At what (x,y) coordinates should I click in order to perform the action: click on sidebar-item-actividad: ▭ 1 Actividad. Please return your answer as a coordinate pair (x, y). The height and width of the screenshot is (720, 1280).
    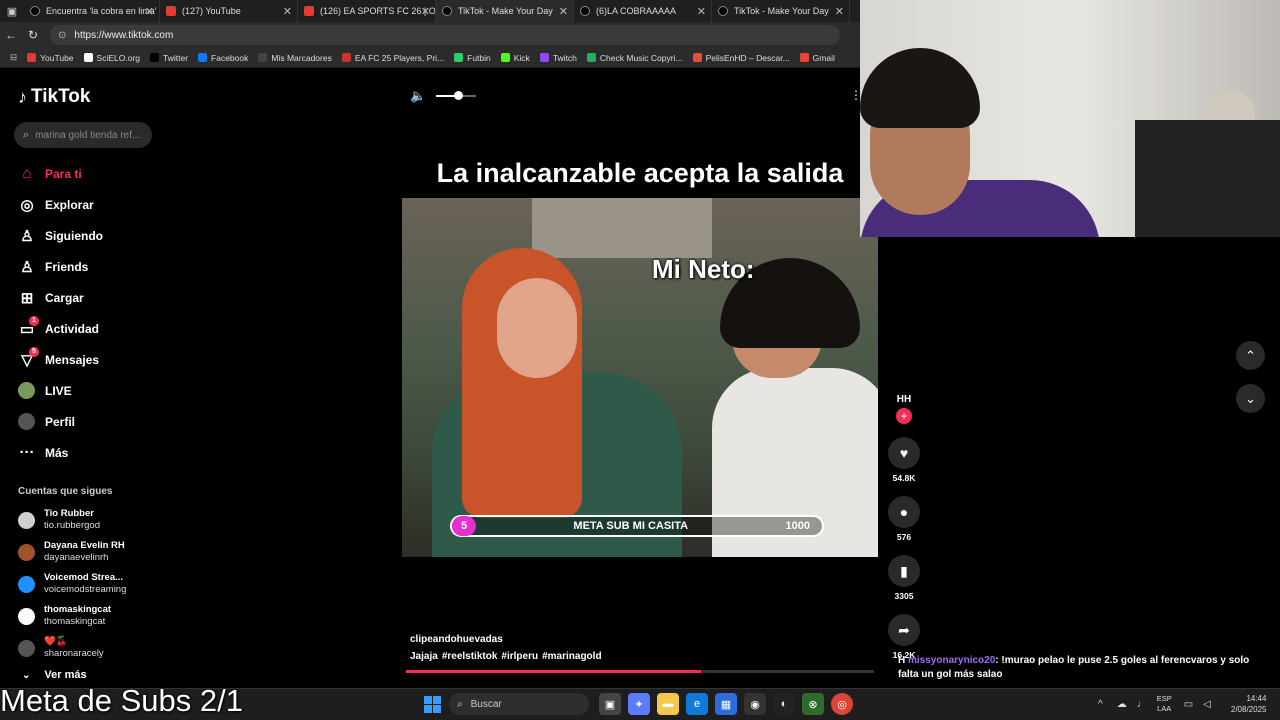
    Looking at the image, I should click on (60, 328).